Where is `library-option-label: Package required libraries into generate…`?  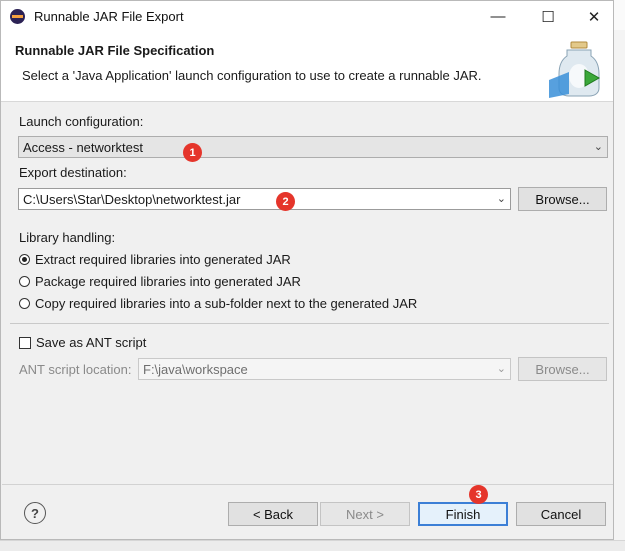 library-option-label: Package required libraries into generate… is located at coordinates (168, 281).